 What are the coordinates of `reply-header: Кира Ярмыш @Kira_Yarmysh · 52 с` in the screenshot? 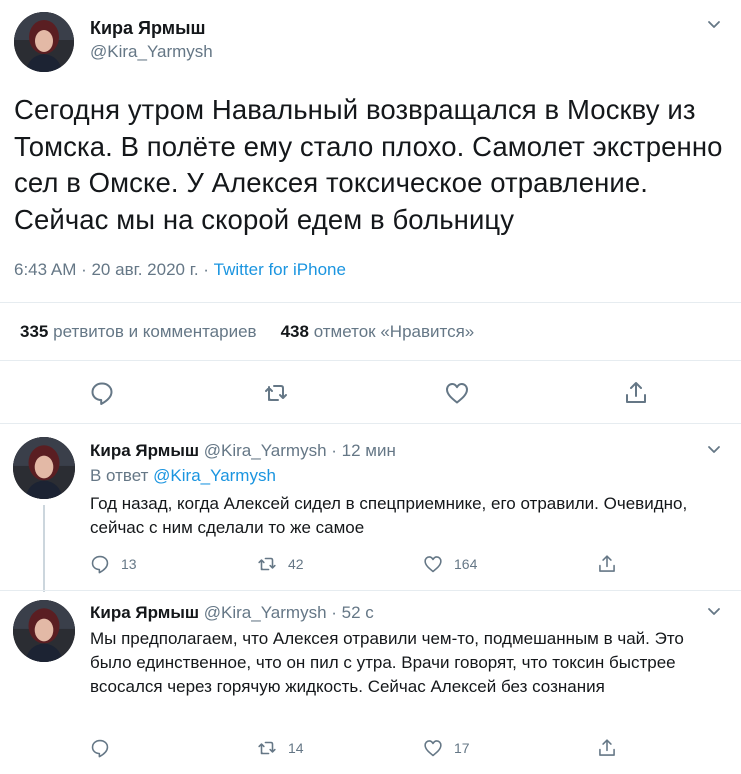 It's located at (232, 613).